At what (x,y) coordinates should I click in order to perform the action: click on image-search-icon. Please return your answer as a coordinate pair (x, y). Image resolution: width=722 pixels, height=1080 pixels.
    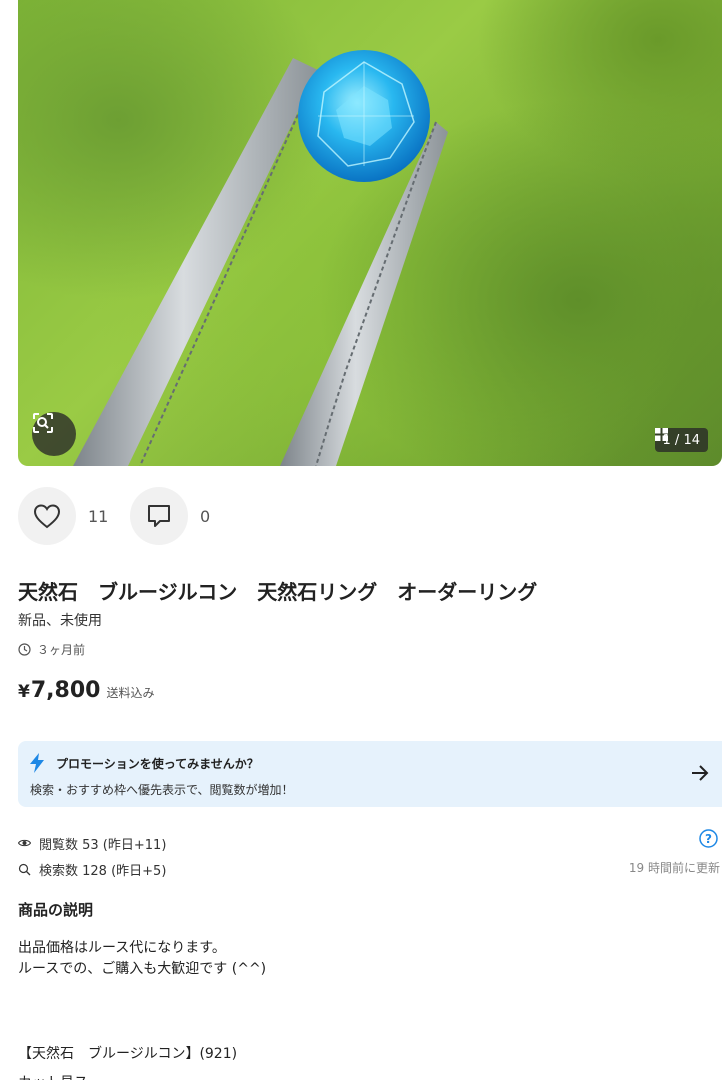
    Looking at the image, I should click on (43, 423).